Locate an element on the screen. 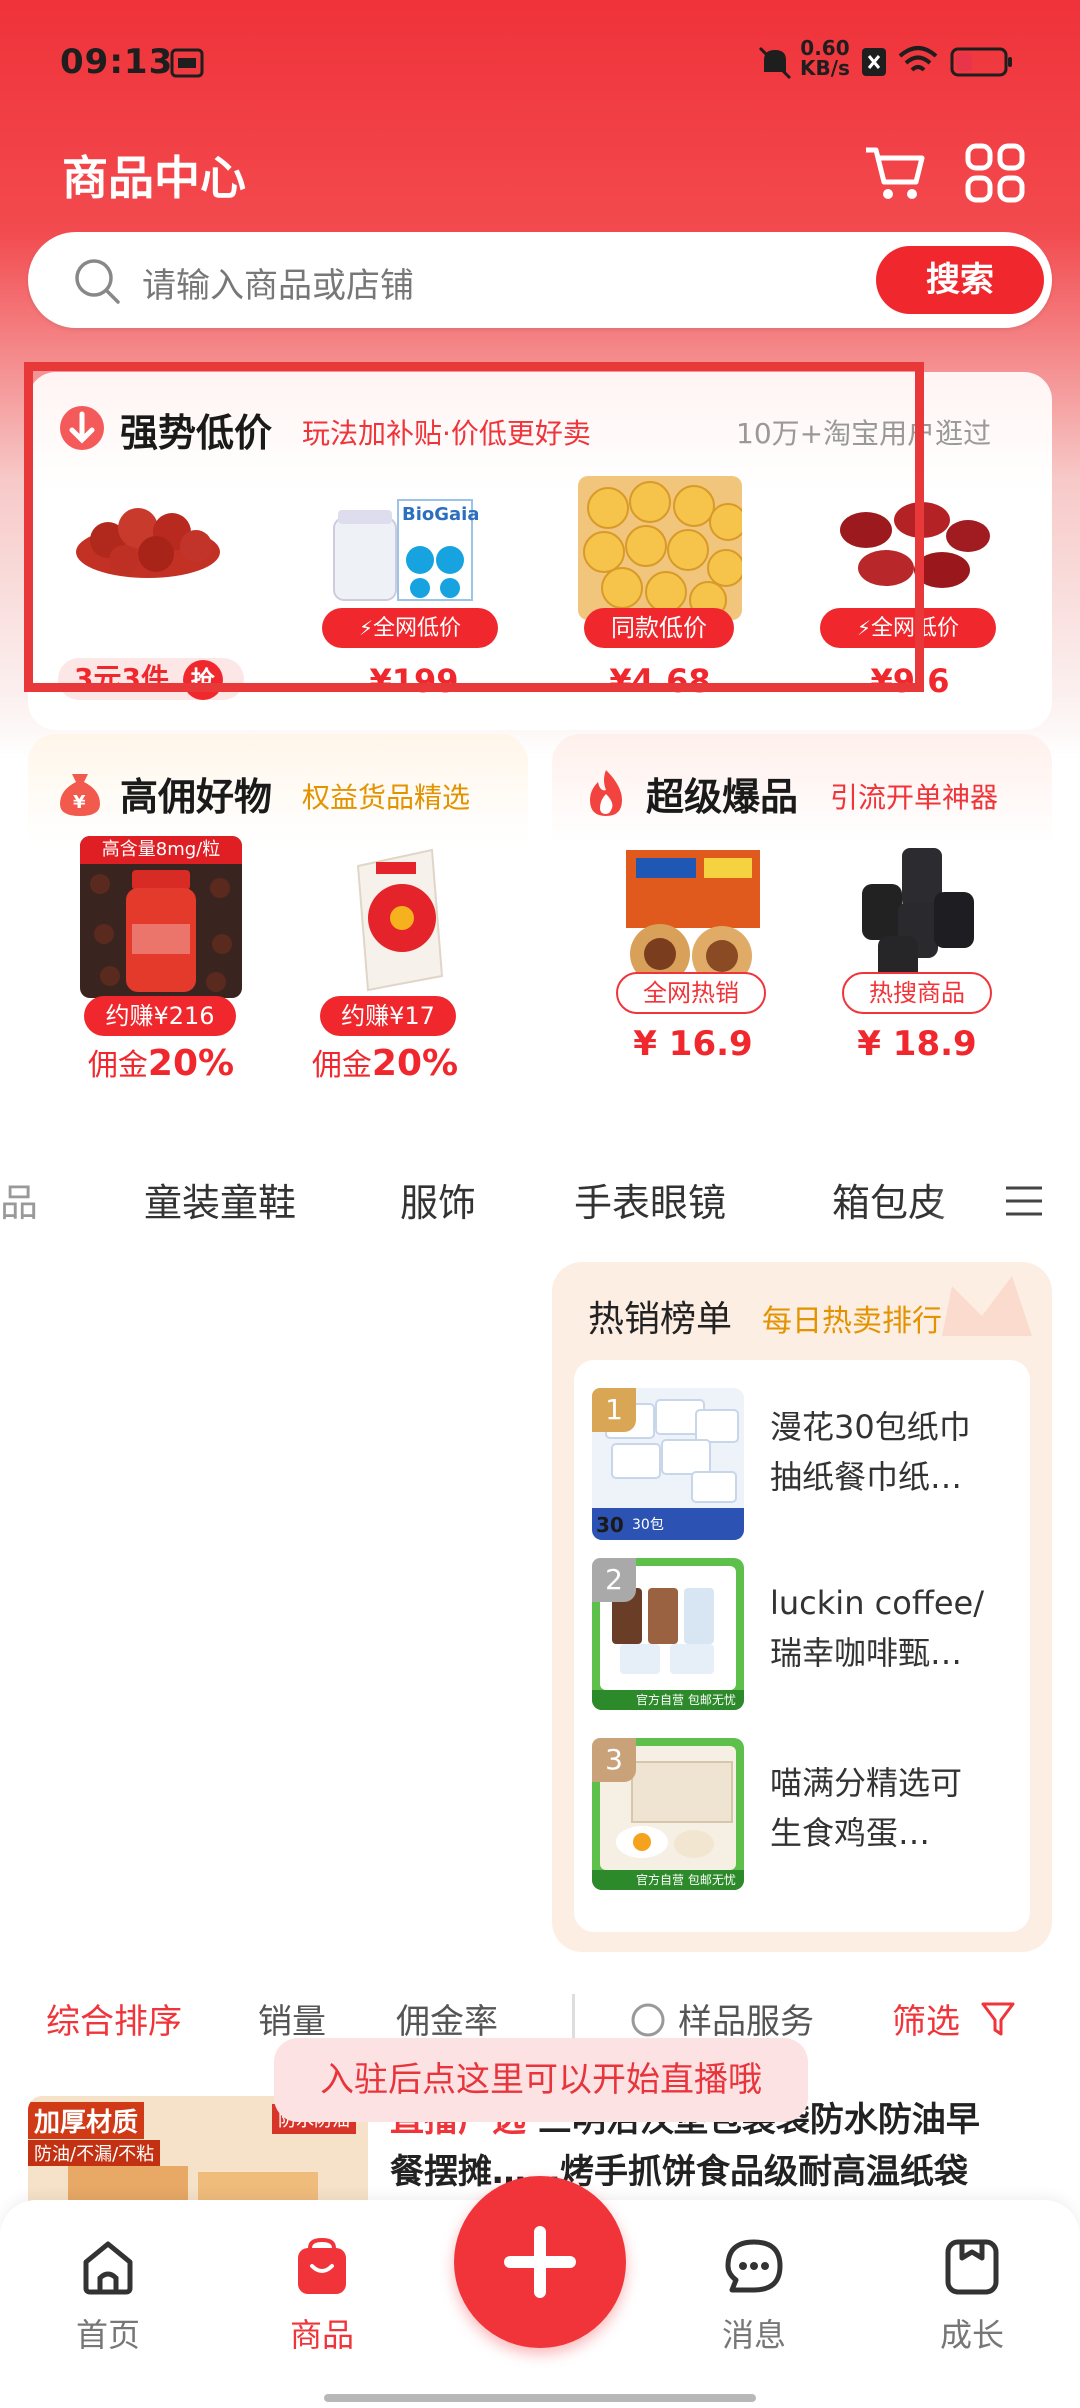 The width and height of the screenshot is (1080, 2408). create-button is located at coordinates (540, 2262).